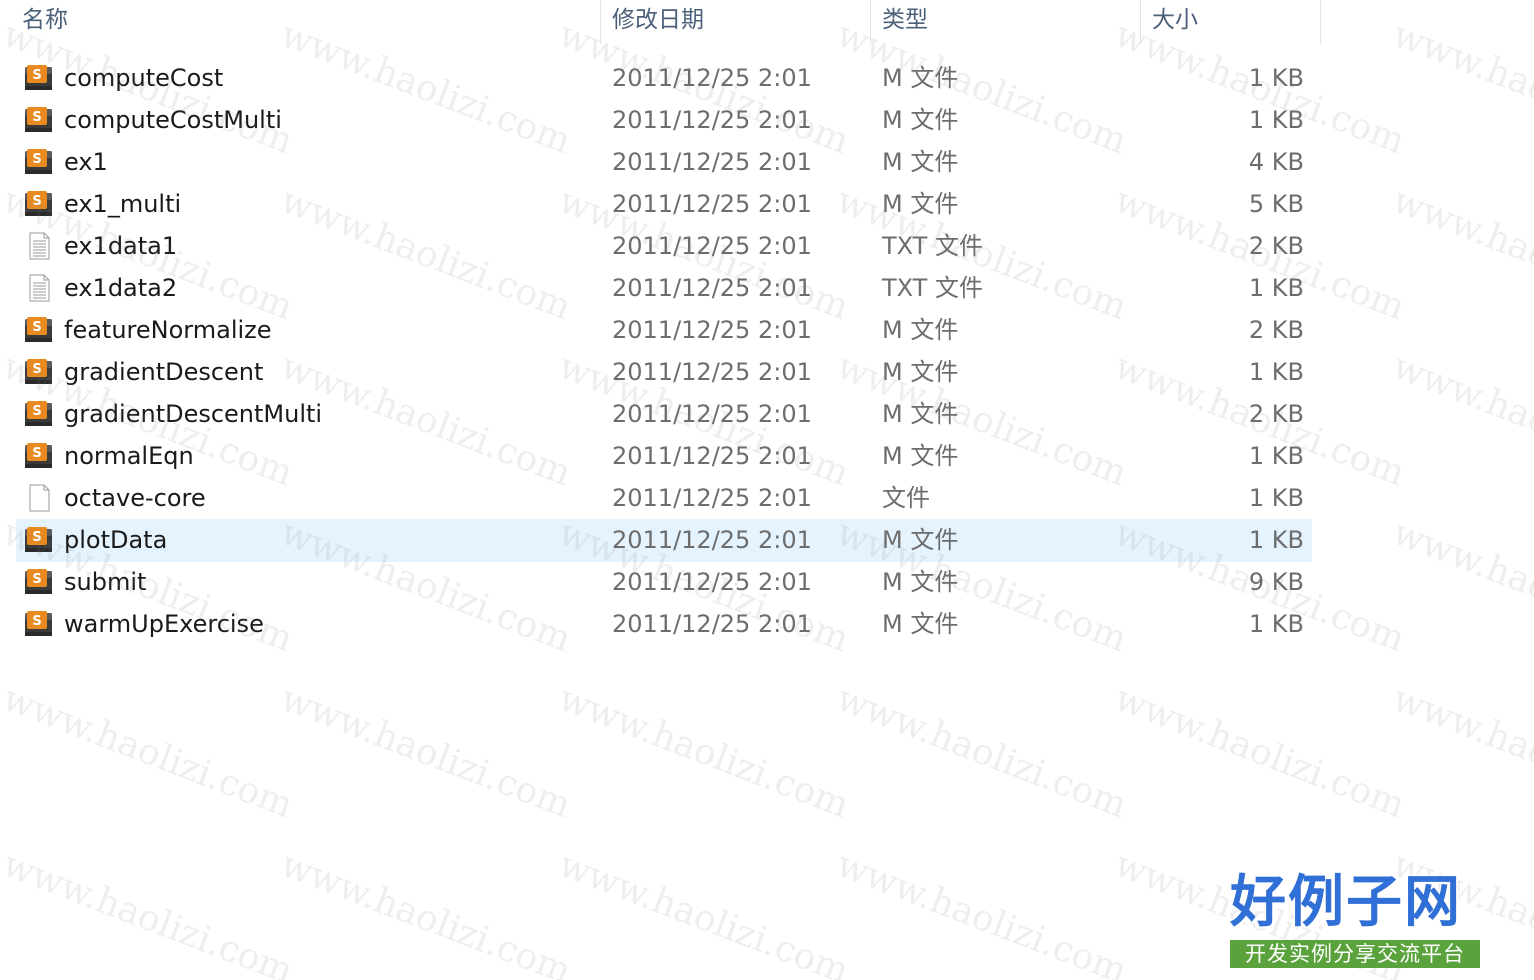 This screenshot has height=980, width=1534. I want to click on file-type: 文件, so click(906, 498).